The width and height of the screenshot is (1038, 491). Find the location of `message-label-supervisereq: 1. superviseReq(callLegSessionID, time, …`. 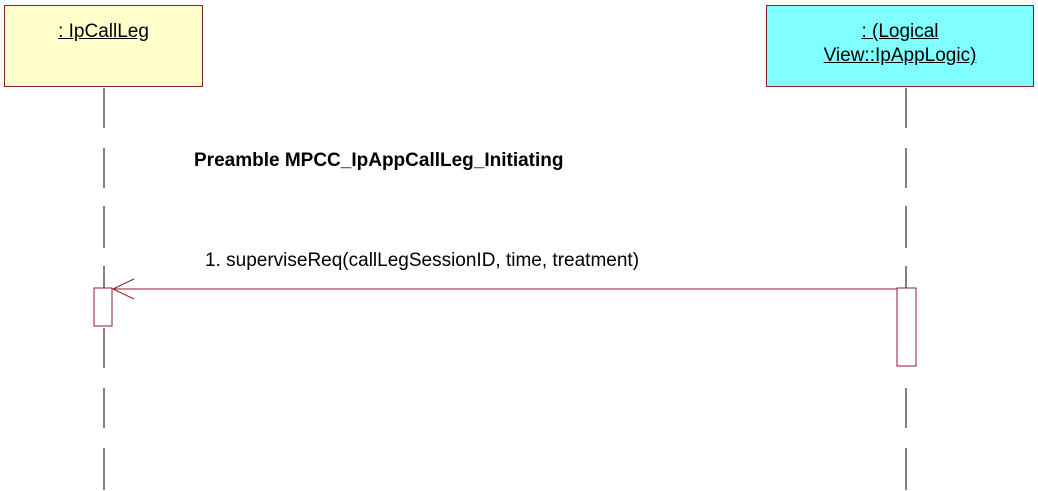

message-label-supervisereq: 1. superviseReq(callLegSessionID, time, … is located at coordinates (422, 260).